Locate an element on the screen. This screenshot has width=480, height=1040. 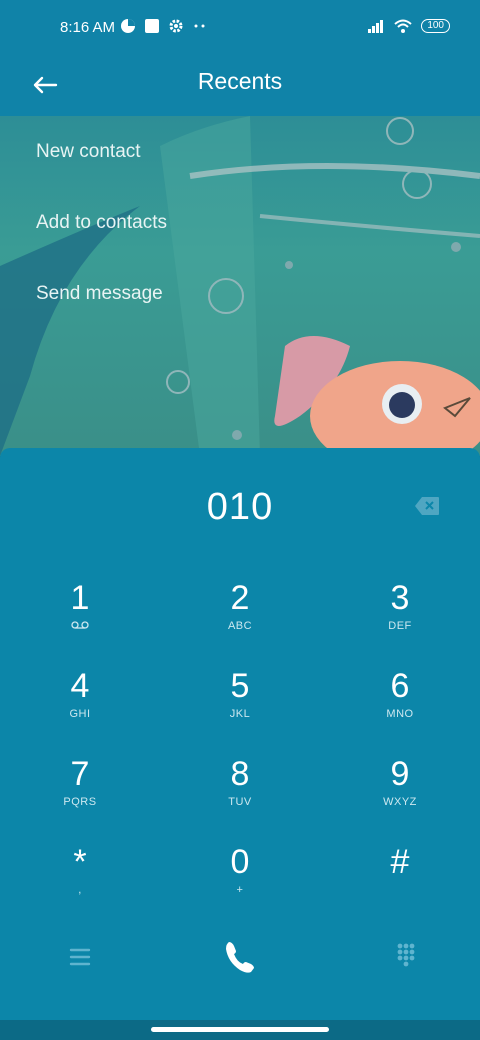
key-4: 4 GHI is located at coordinates (80, 710).